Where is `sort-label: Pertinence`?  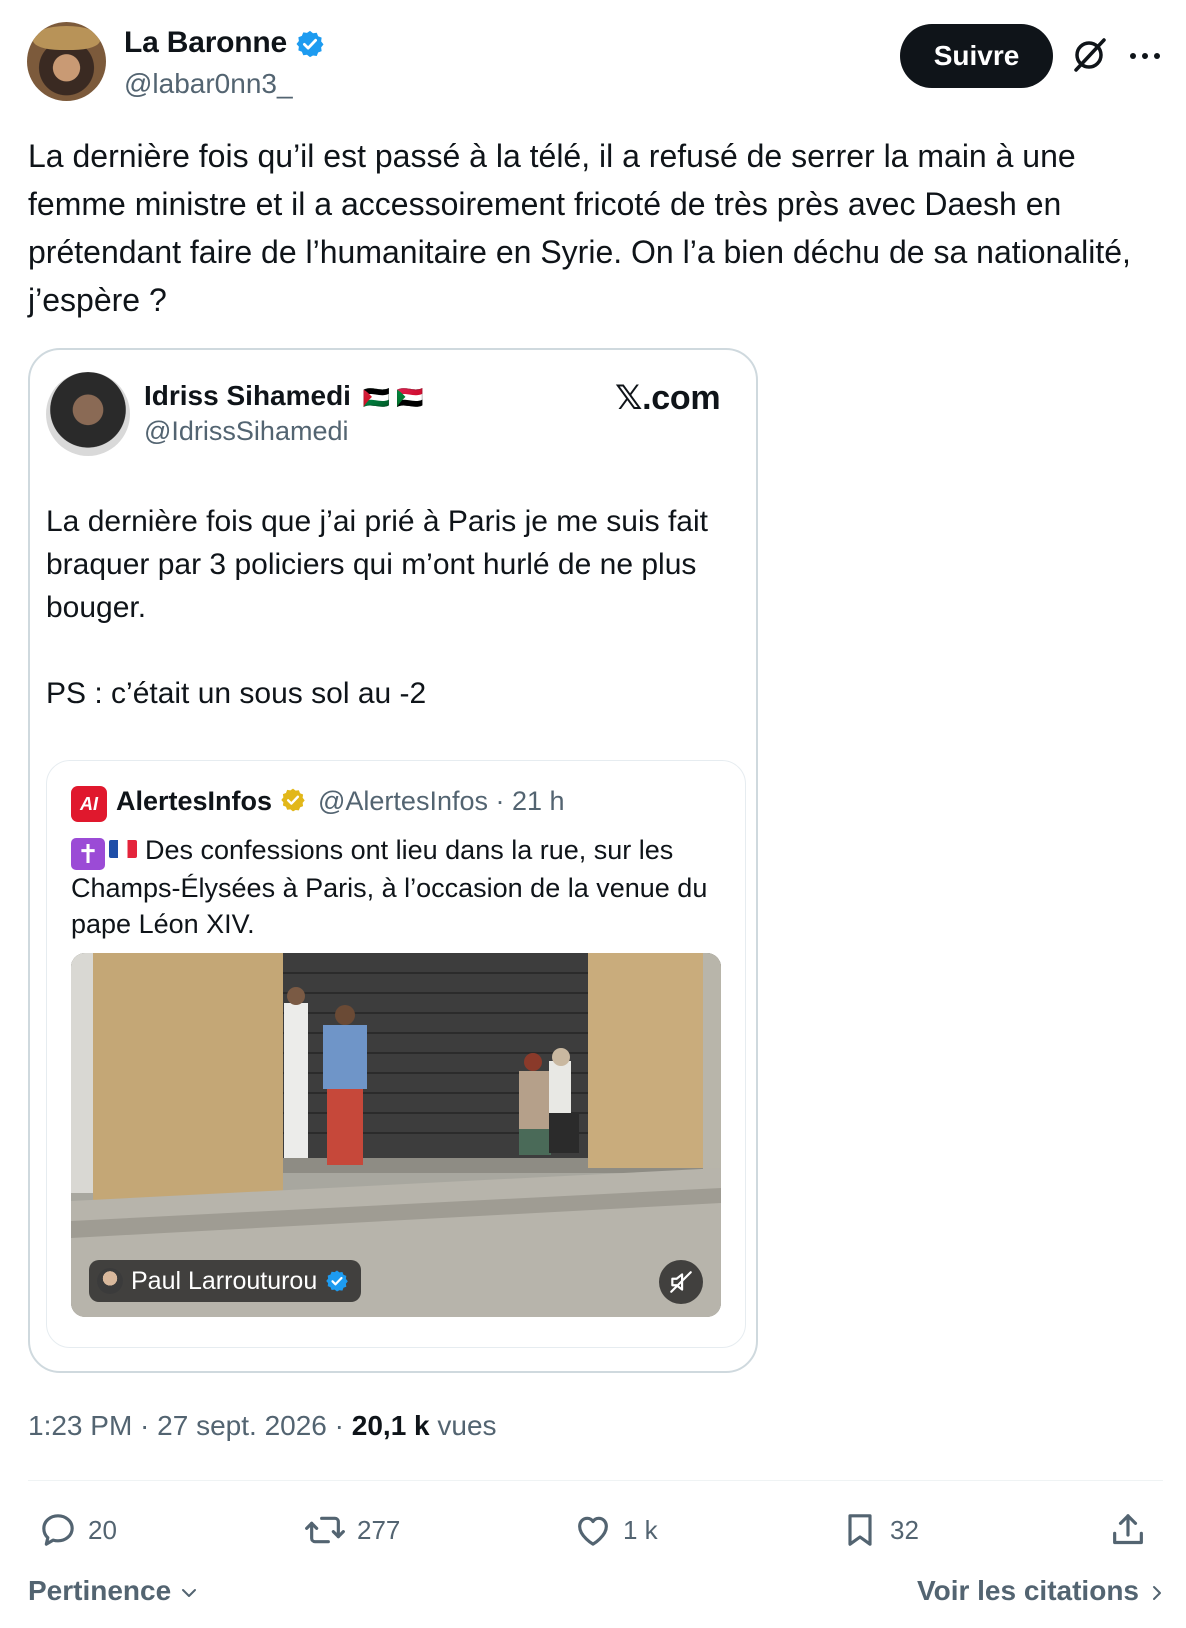 sort-label: Pertinence is located at coordinates (100, 1590).